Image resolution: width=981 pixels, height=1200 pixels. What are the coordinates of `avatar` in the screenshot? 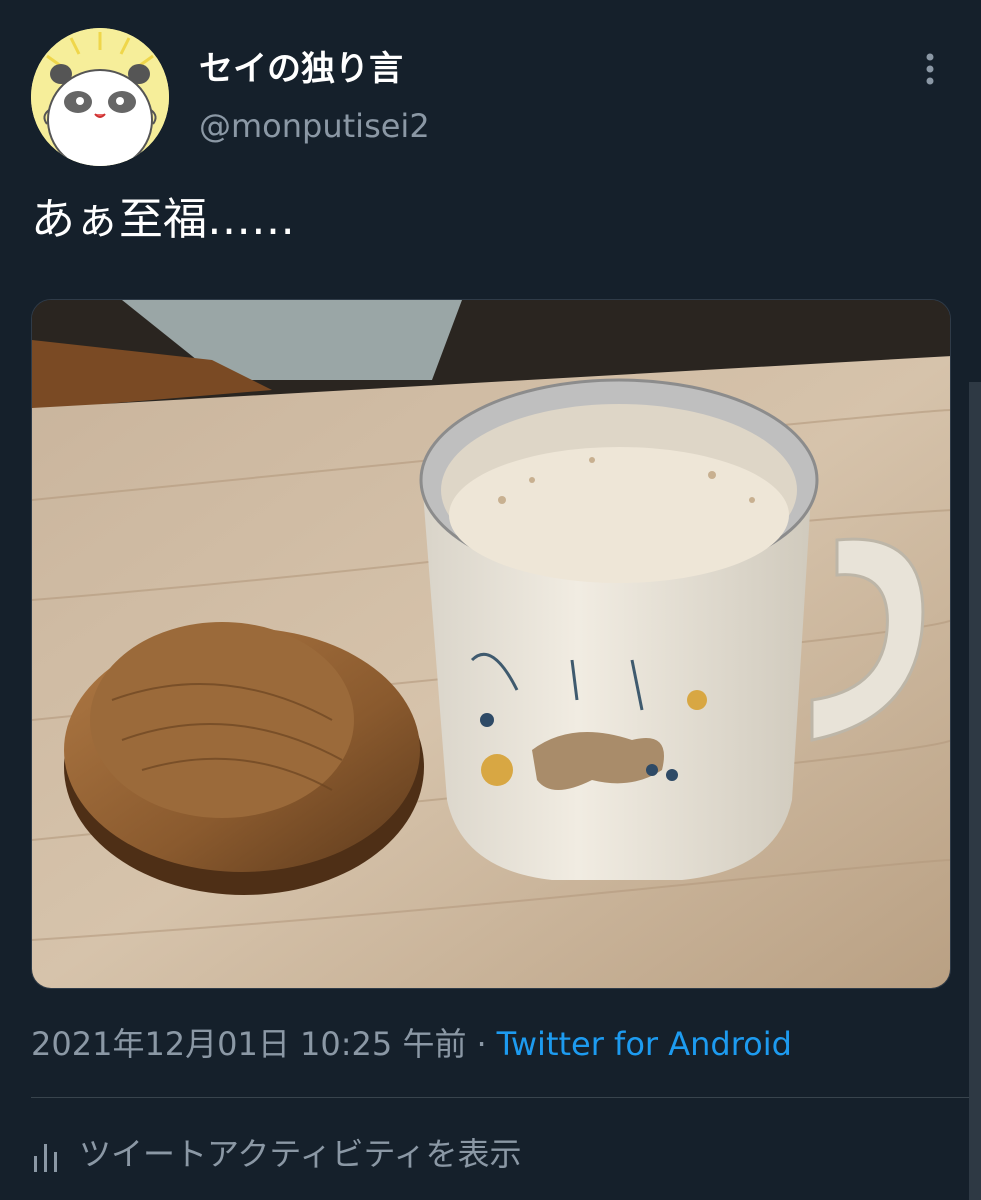 It's located at (100, 97).